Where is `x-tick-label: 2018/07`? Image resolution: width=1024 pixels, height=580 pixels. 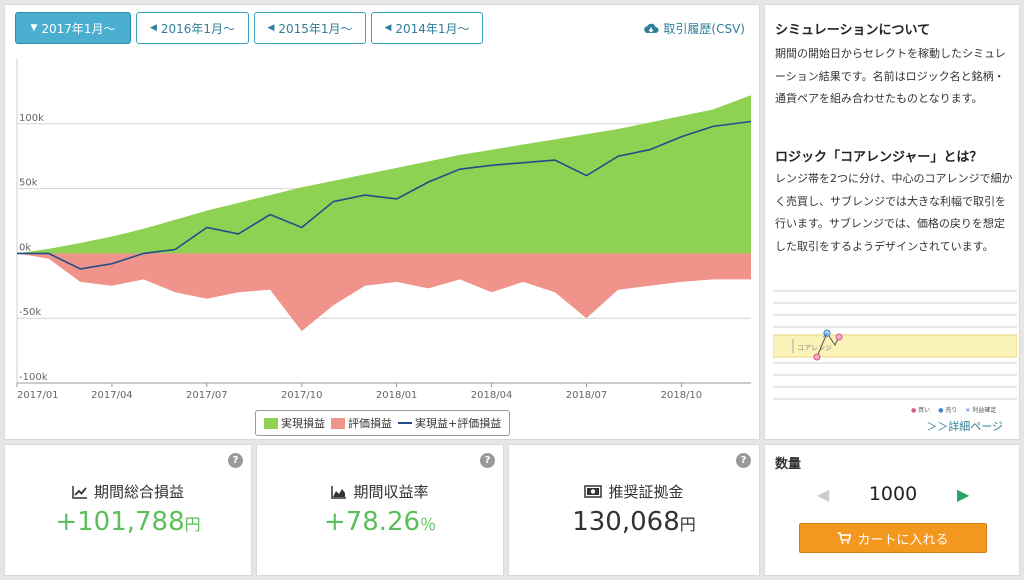
x-tick-label: 2018/07 is located at coordinates (587, 395).